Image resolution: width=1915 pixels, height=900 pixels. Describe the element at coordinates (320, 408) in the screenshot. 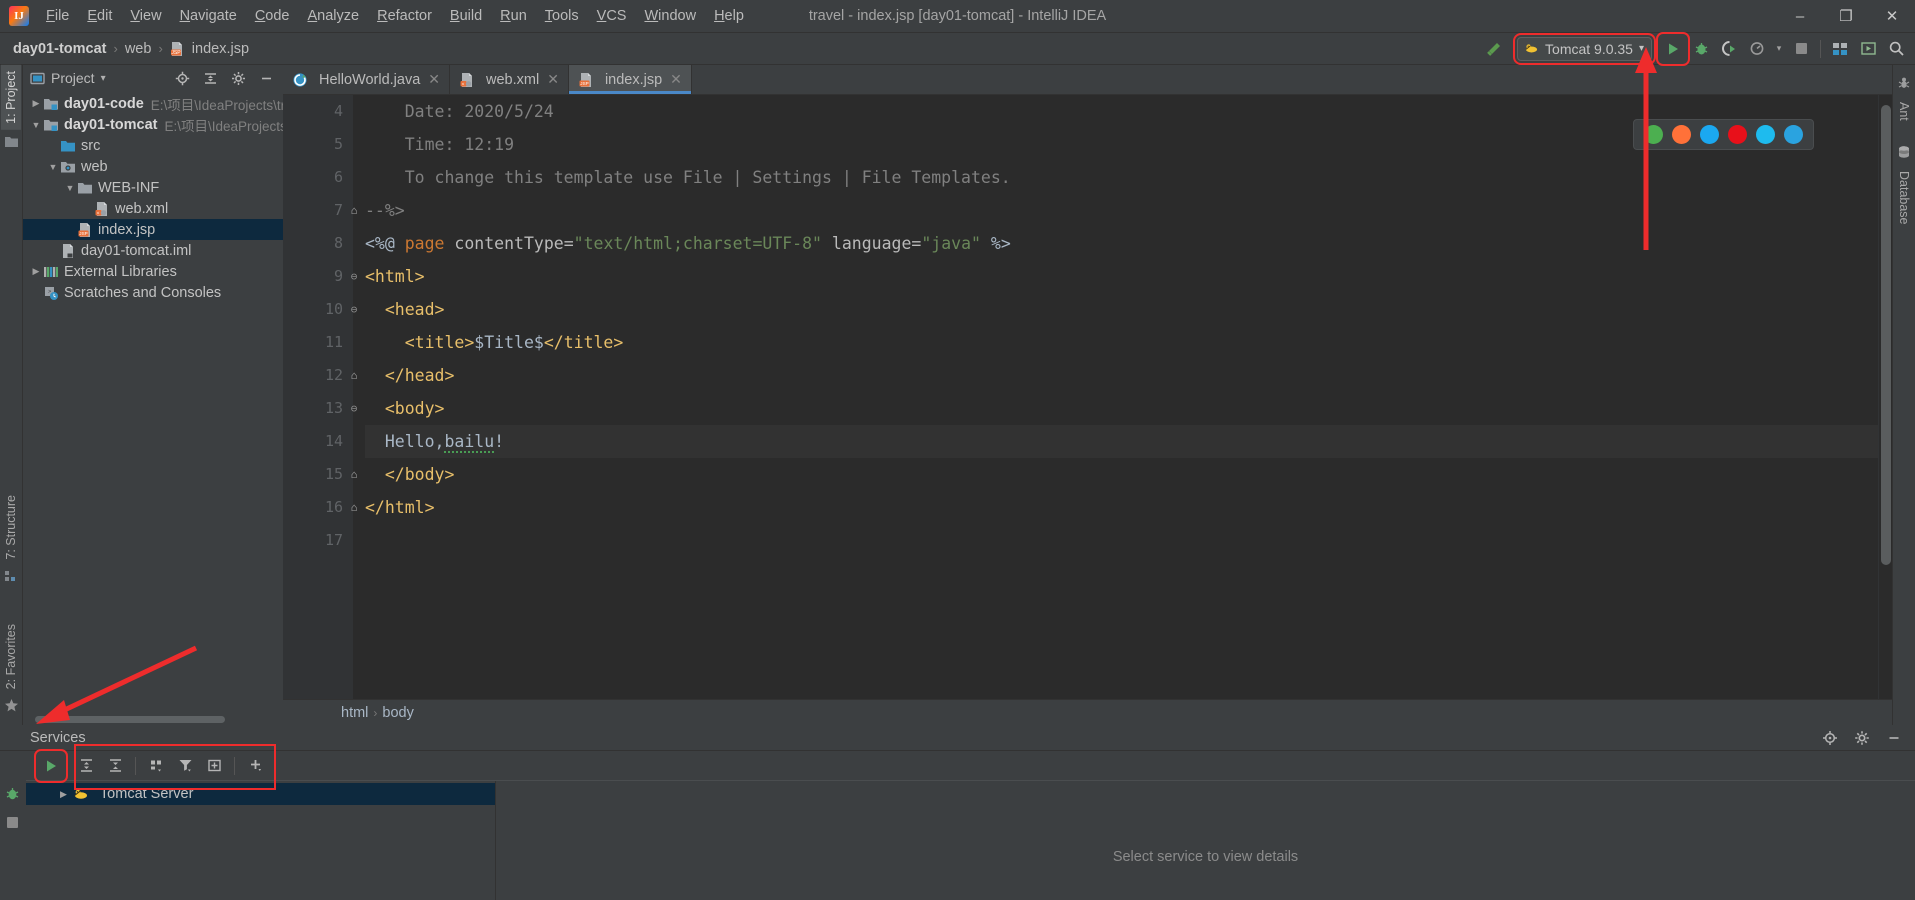

I see `line-number: 13 ⊖` at that location.